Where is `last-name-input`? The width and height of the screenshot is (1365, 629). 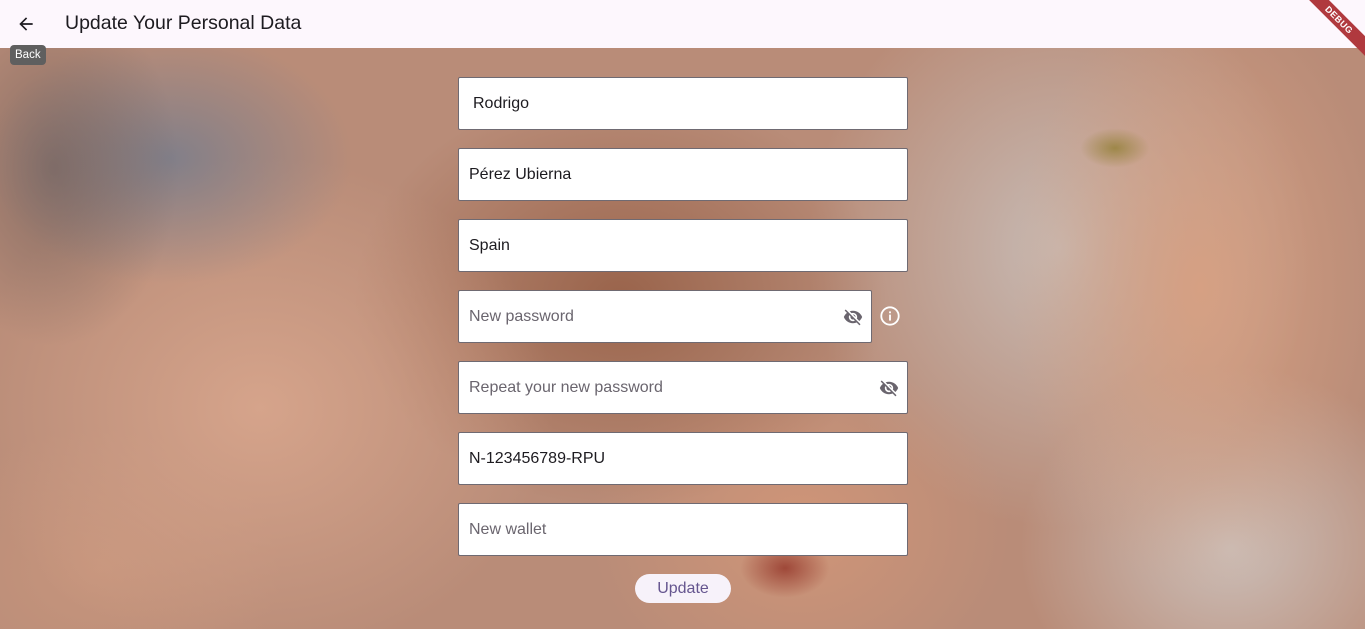
last-name-input is located at coordinates (683, 174).